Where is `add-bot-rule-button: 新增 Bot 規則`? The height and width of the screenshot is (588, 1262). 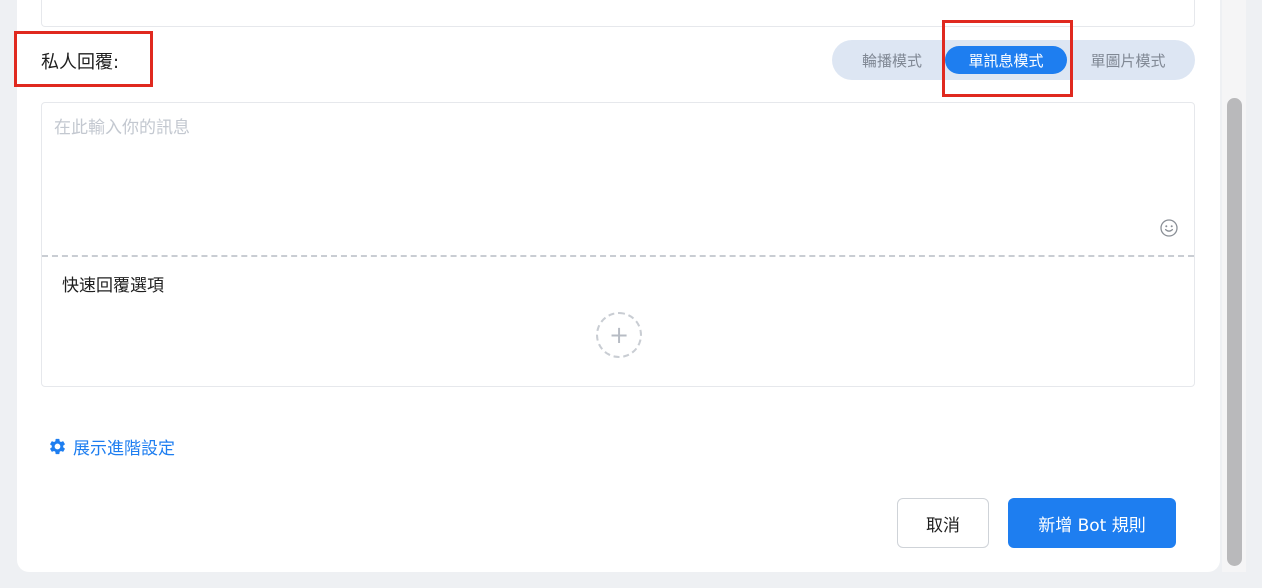
add-bot-rule-button: 新增 Bot 規則 is located at coordinates (1092, 523).